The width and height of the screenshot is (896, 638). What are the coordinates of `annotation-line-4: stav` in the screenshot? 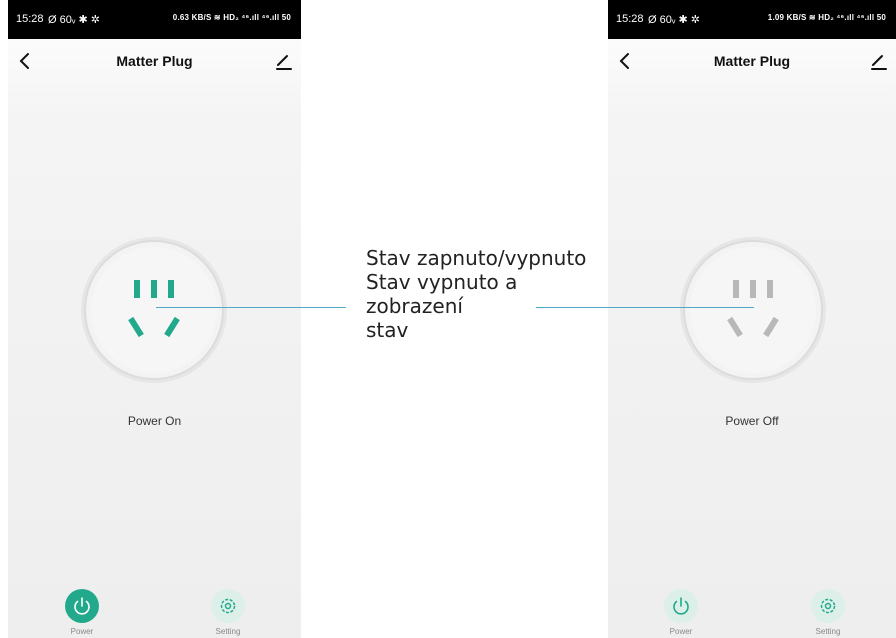 It's located at (387, 330).